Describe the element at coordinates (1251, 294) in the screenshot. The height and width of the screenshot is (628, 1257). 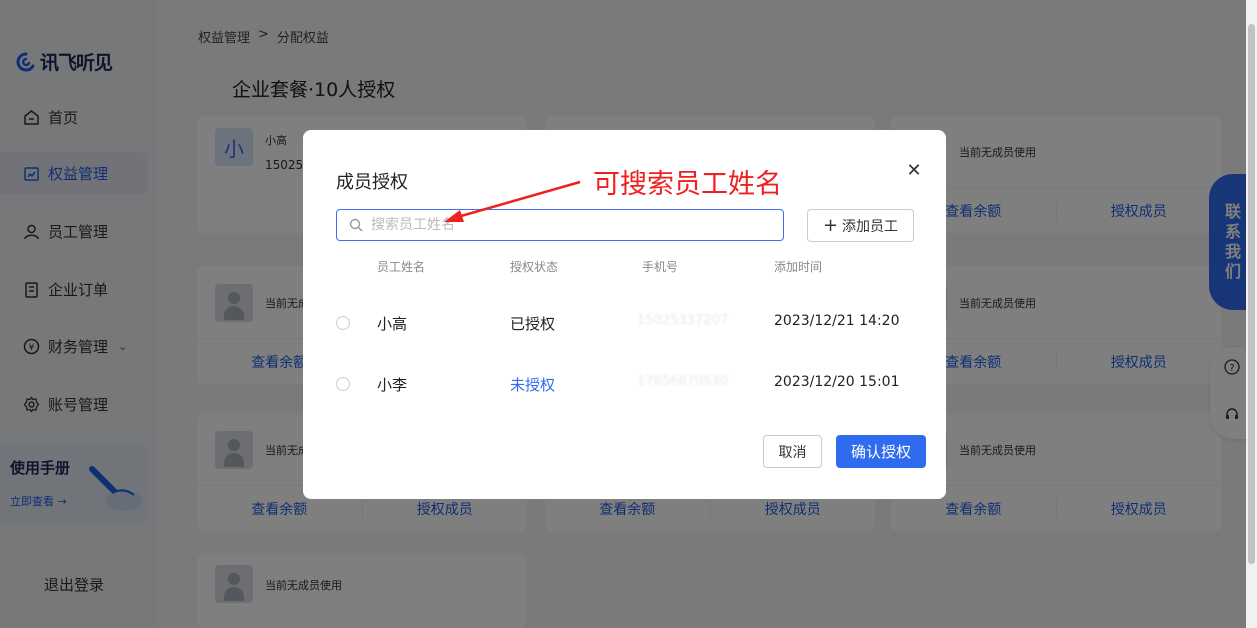
I see `scrollbar-thumb` at that location.